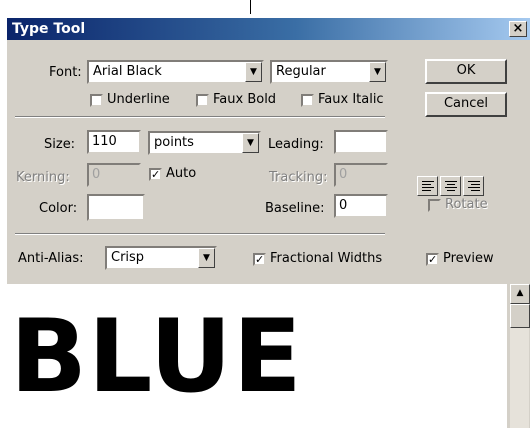 Image resolution: width=530 pixels, height=428 pixels. What do you see at coordinates (202, 100) in the screenshot?
I see `faux-bold-checkbox` at bounding box center [202, 100].